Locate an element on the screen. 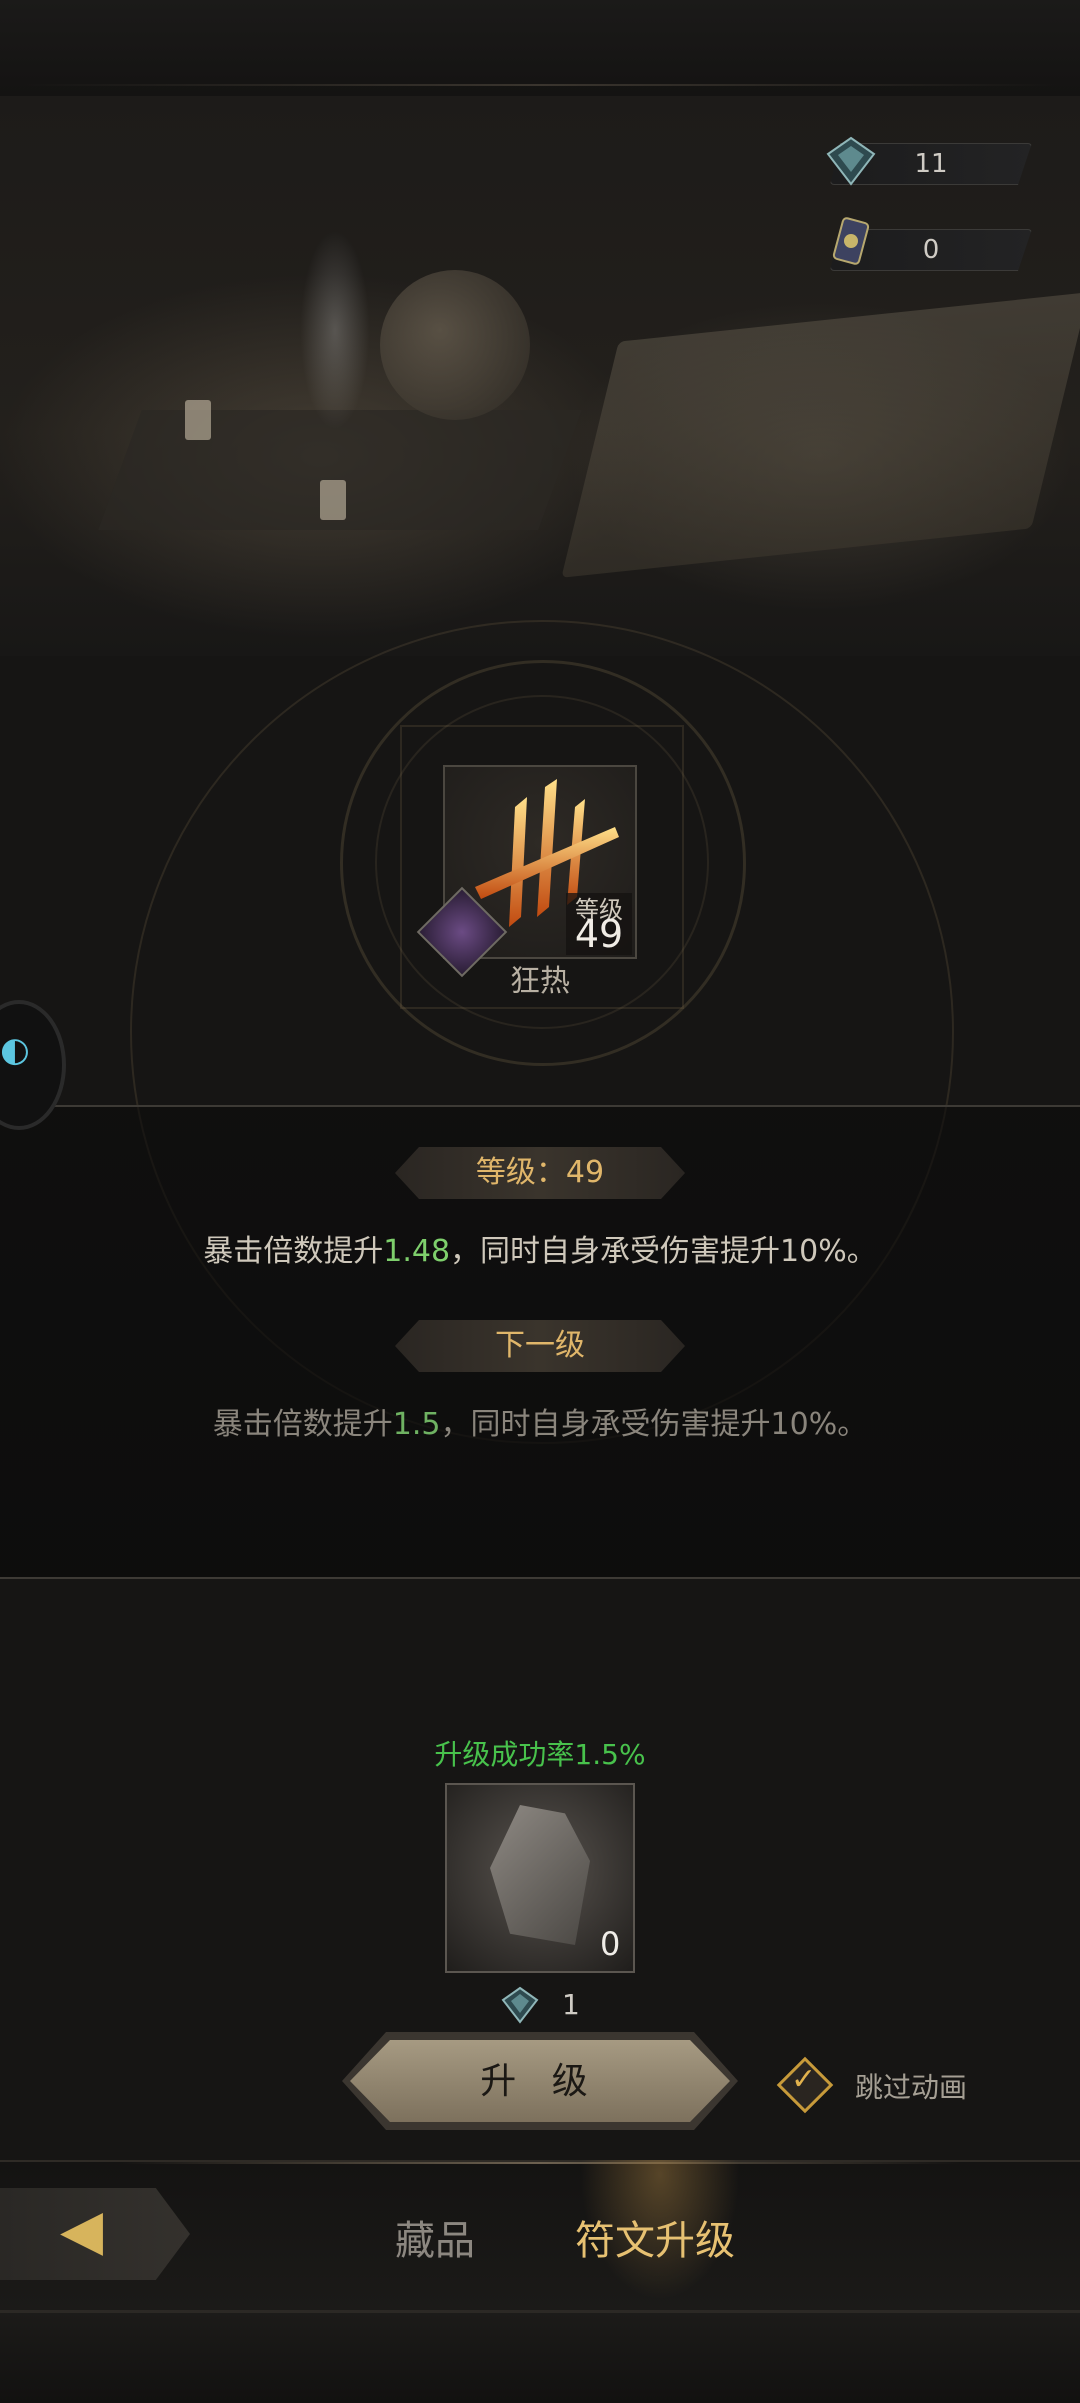  item-name: 狂热 is located at coordinates (540, 981).